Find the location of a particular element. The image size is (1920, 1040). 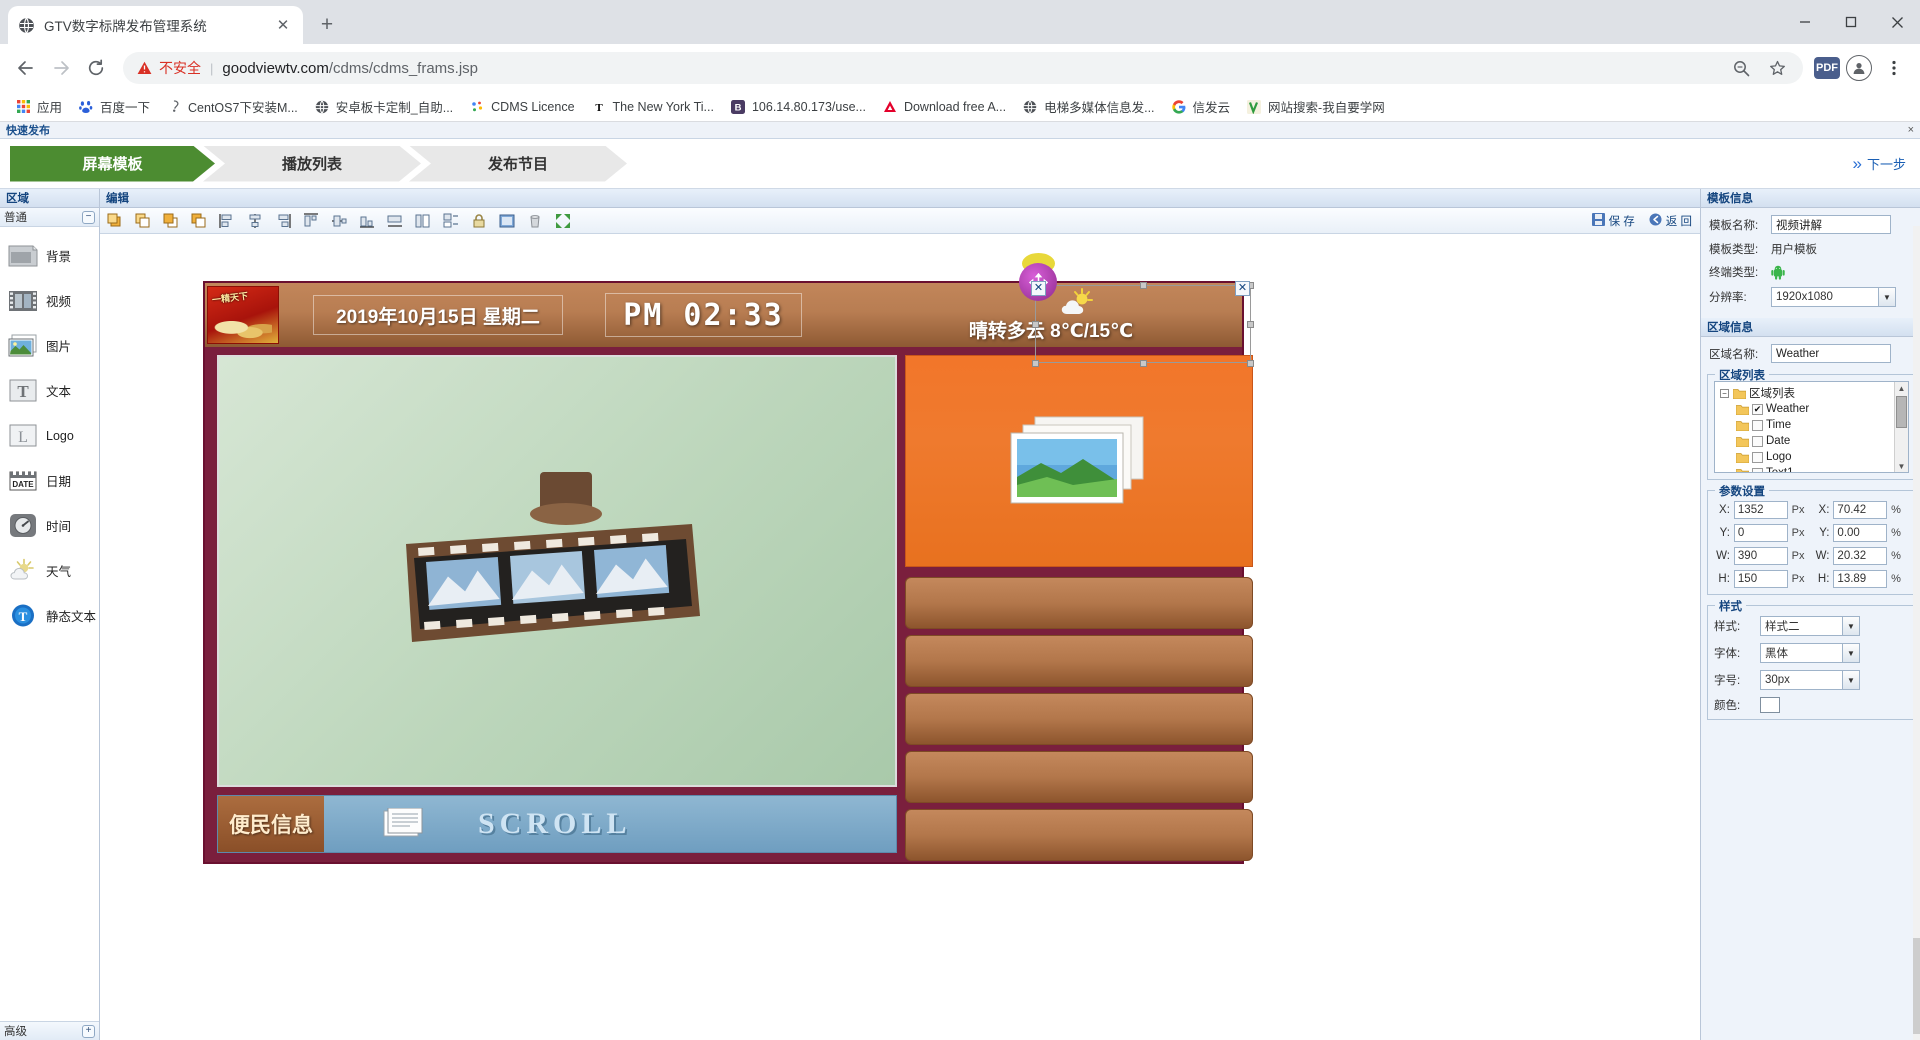

fullscreen-icon is located at coordinates (563, 221).